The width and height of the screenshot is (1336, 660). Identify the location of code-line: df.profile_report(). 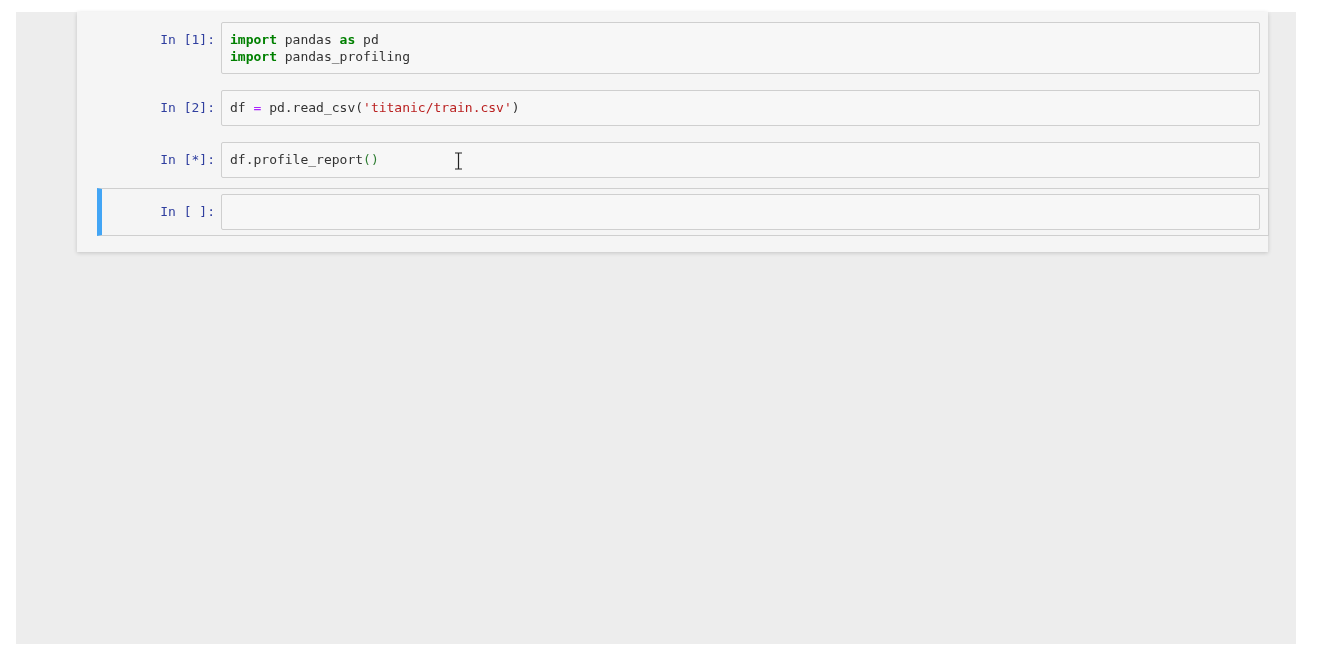
(304, 159).